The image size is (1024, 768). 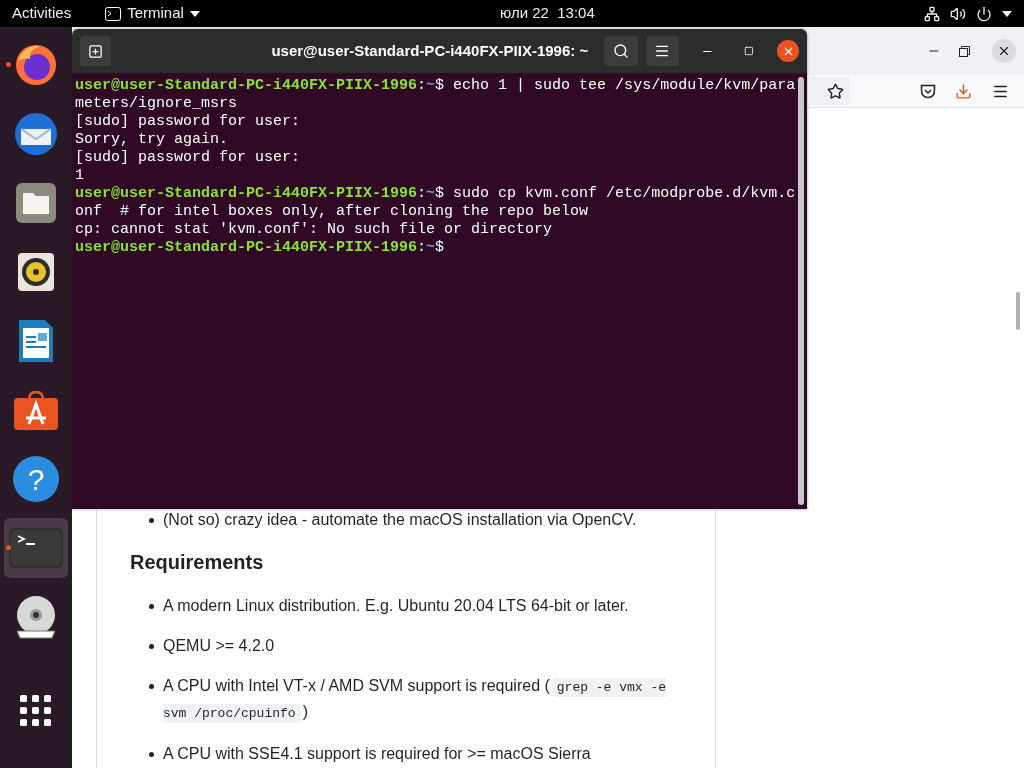 What do you see at coordinates (36, 617) in the screenshot?
I see `disc-icon` at bounding box center [36, 617].